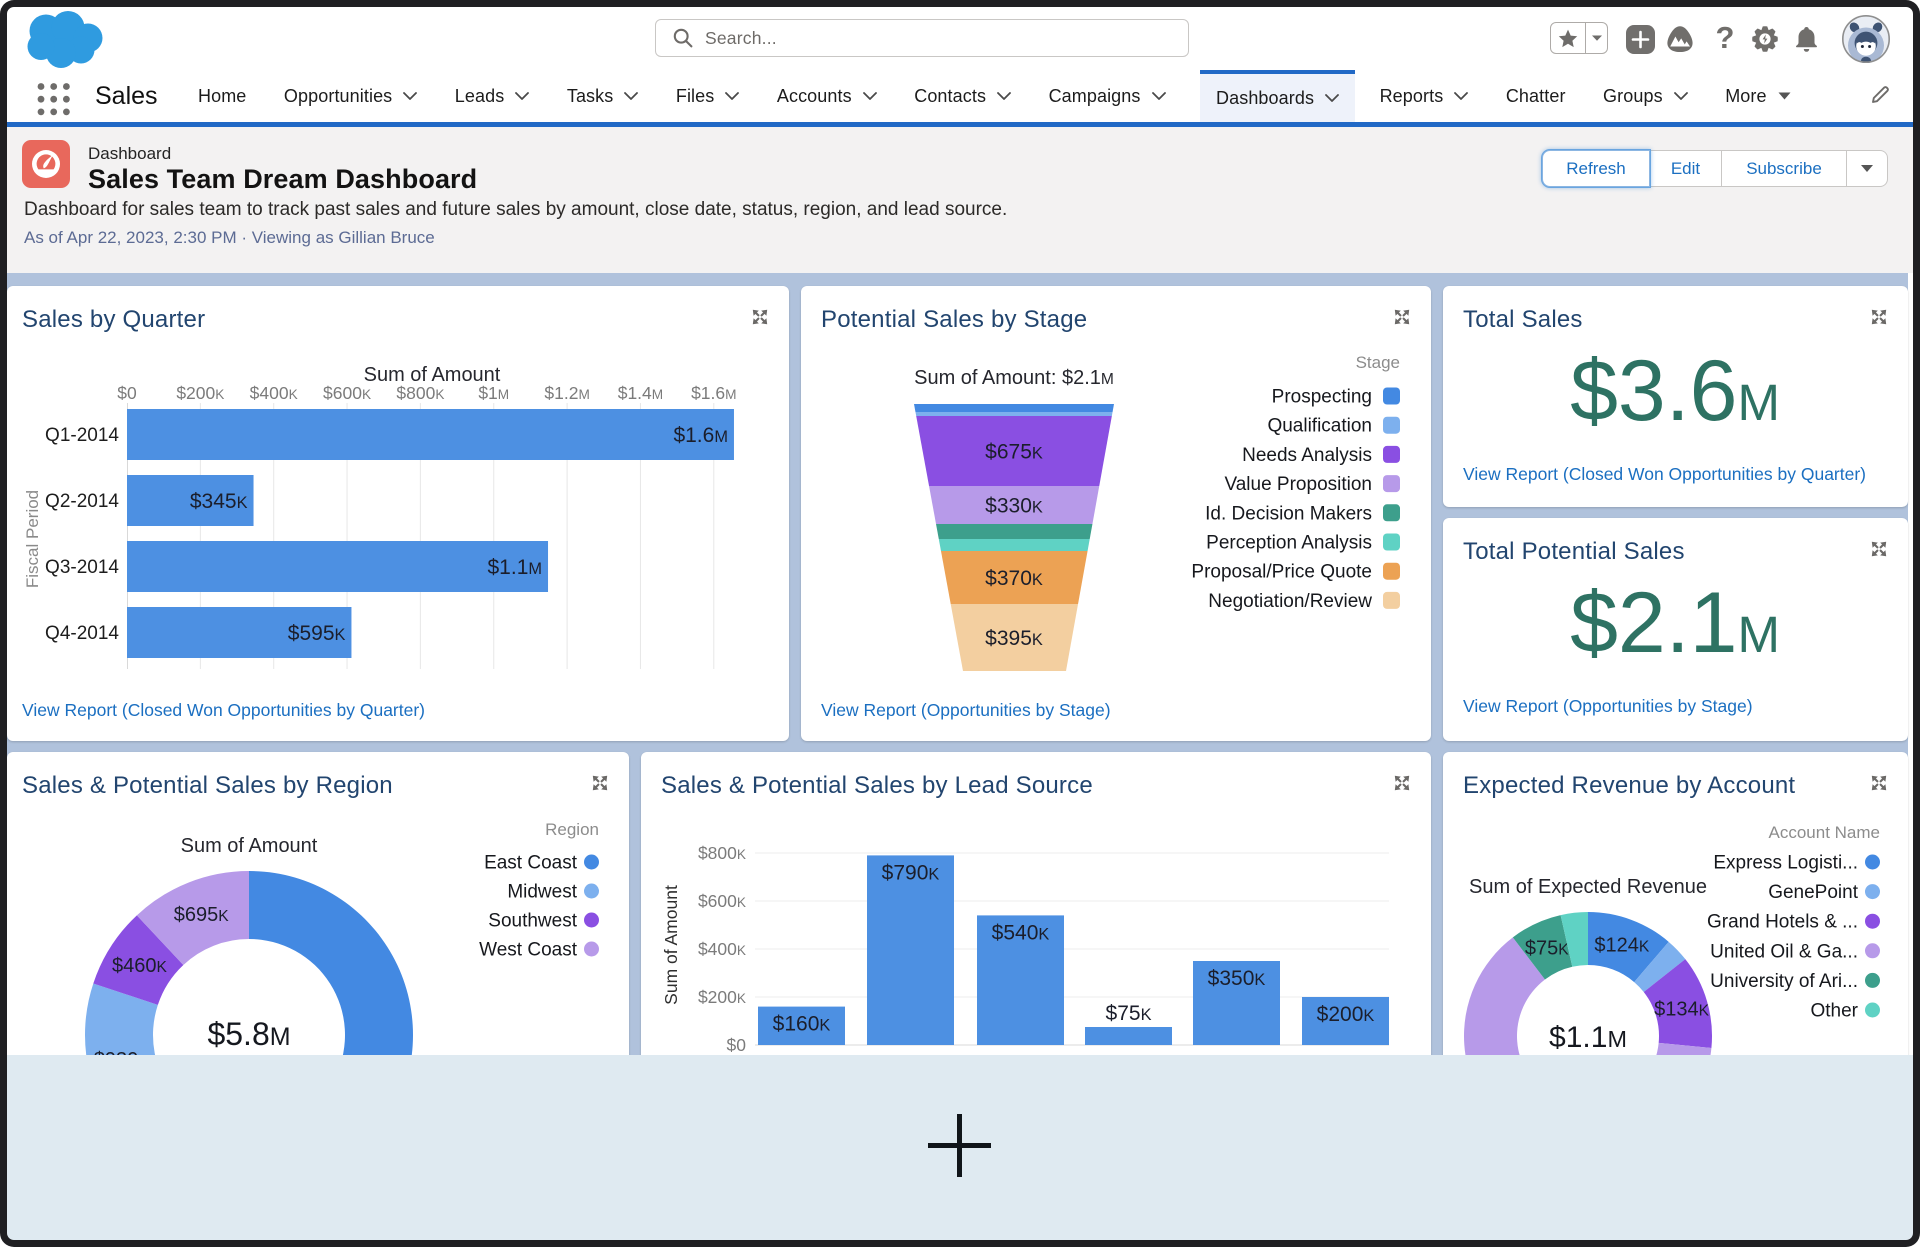 This screenshot has width=1920, height=1247. What do you see at coordinates (1680, 39) in the screenshot?
I see `trailhead-help-button` at bounding box center [1680, 39].